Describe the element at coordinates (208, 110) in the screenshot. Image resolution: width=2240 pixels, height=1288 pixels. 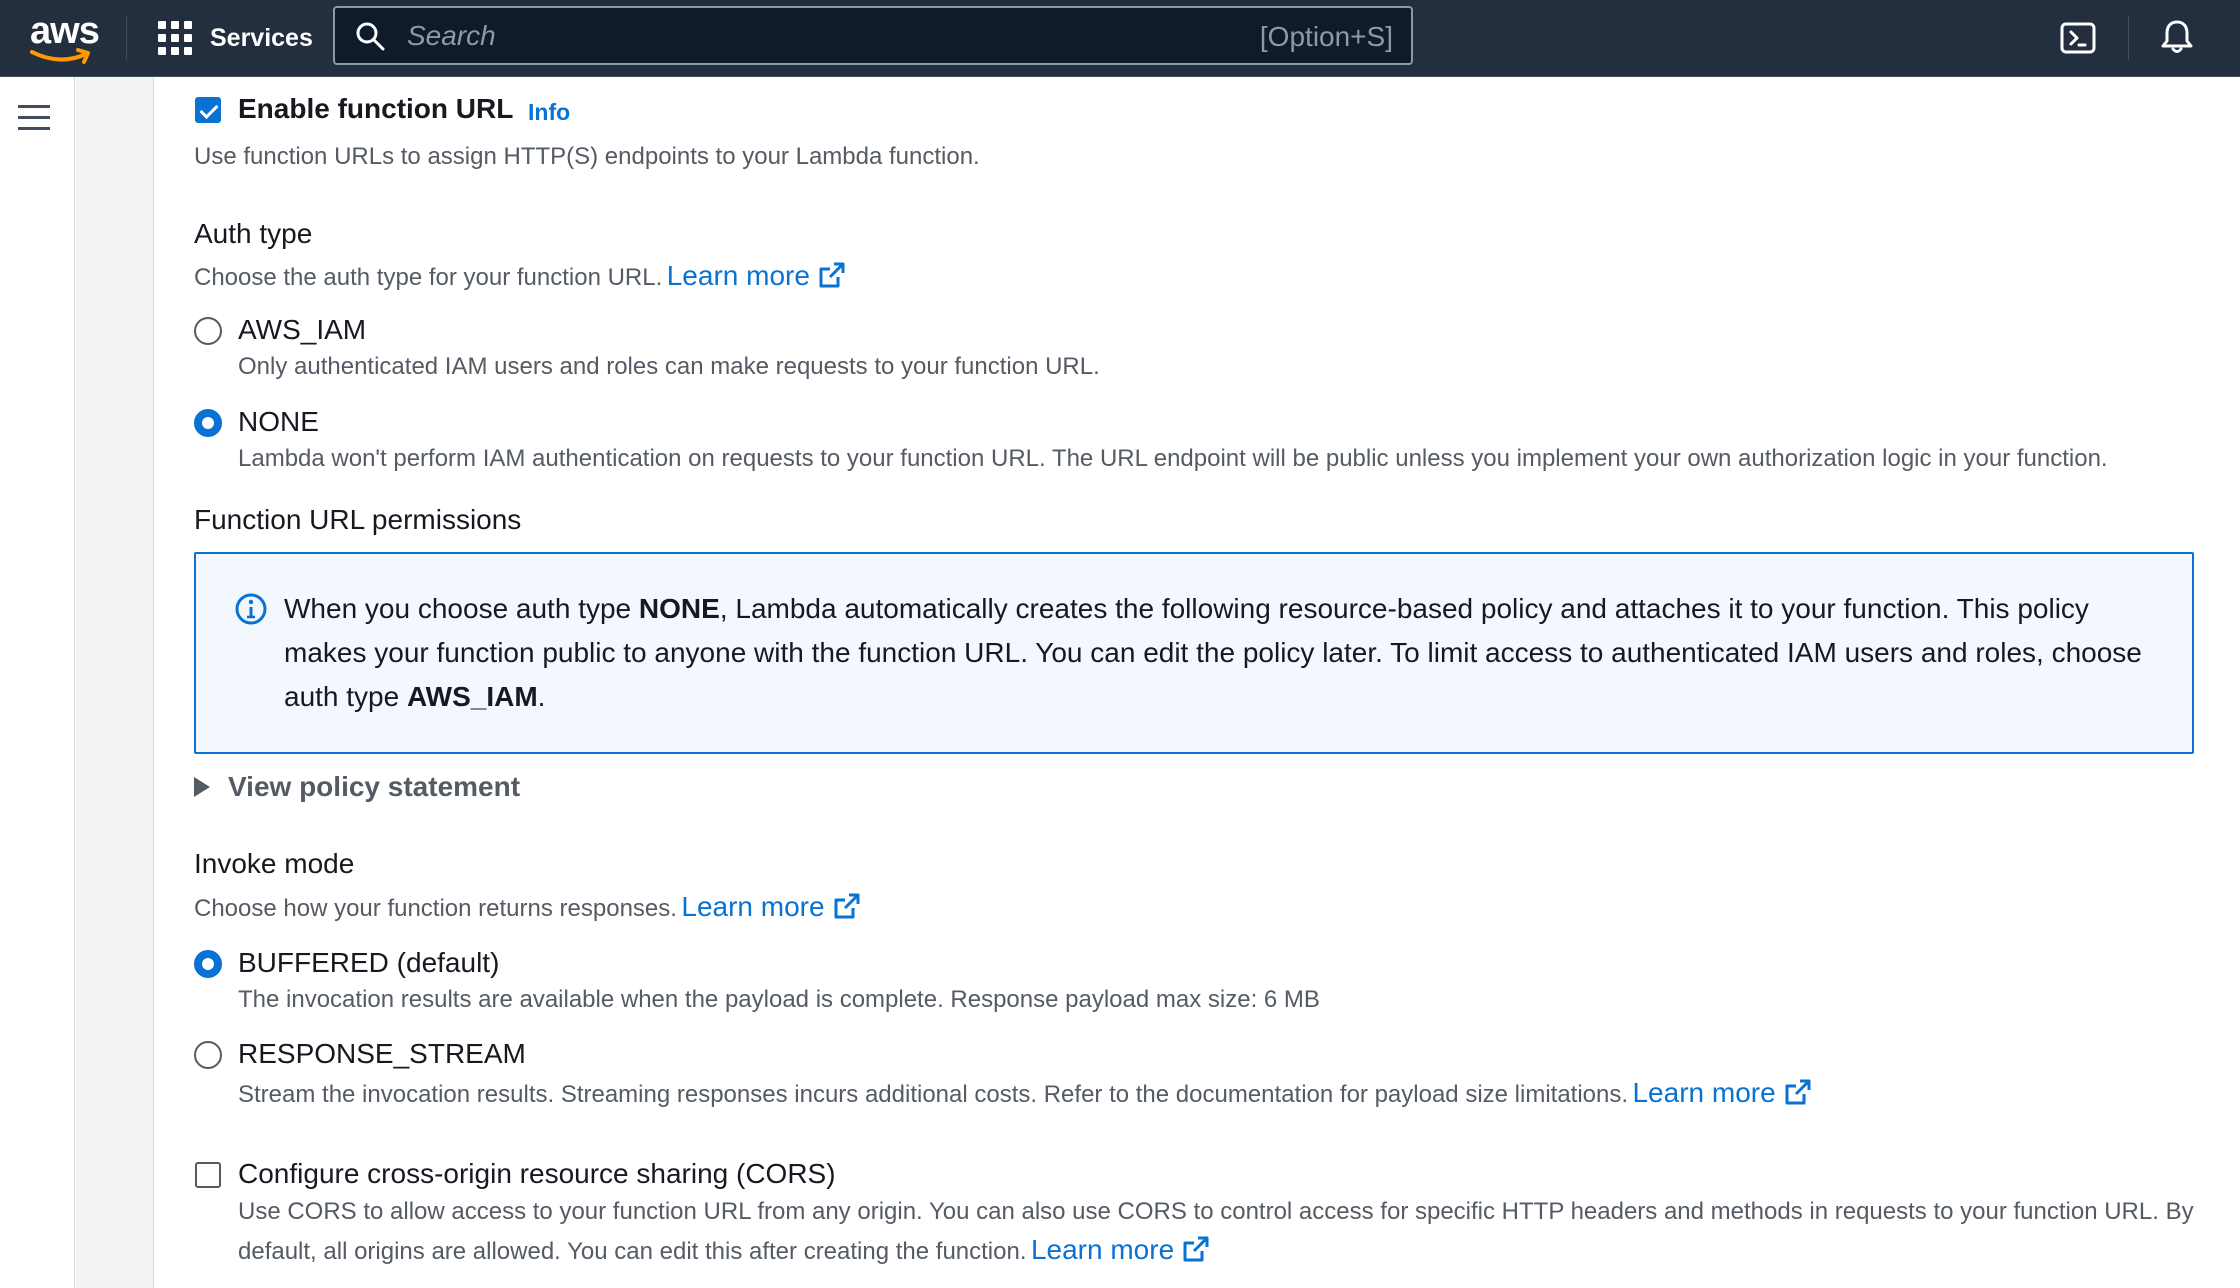
I see `enable-function-url-checkbox` at that location.